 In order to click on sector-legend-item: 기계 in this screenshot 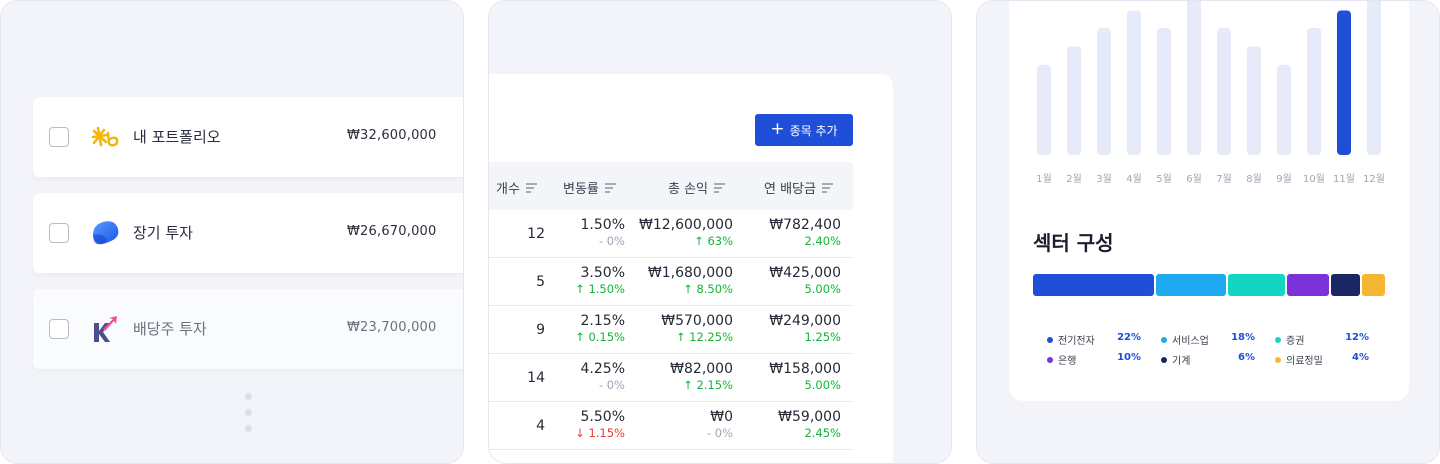, I will do `click(1175, 359)`.